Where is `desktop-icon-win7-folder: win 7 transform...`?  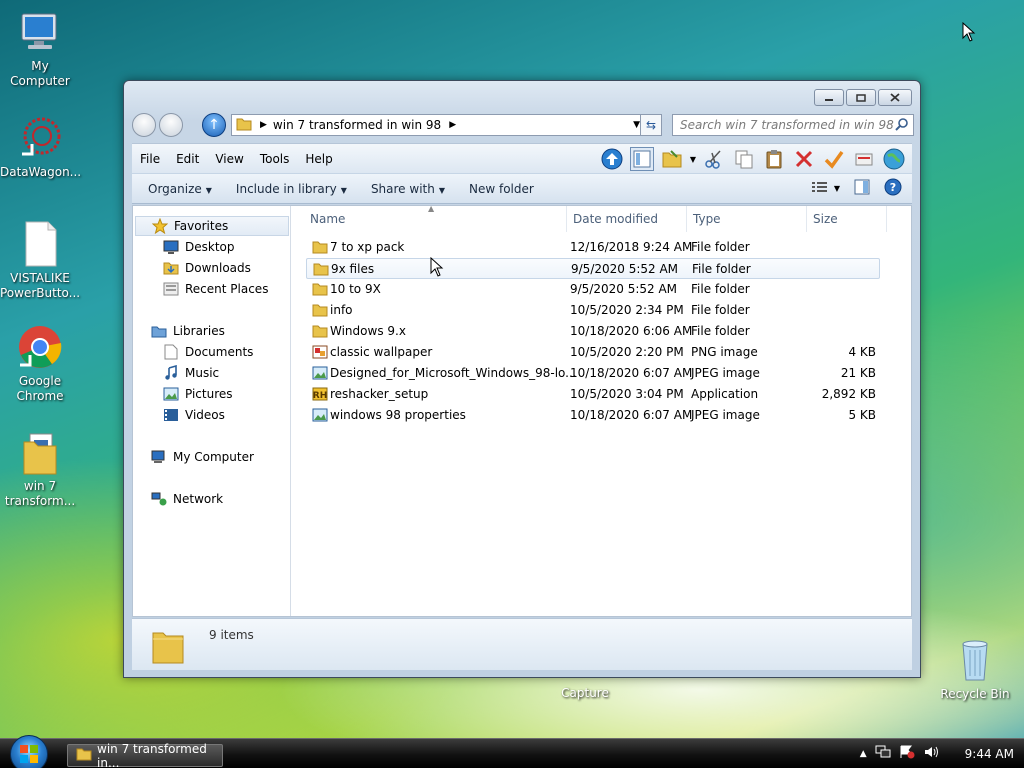
desktop-icon-win7-folder: win 7 transform... is located at coordinates (40, 468).